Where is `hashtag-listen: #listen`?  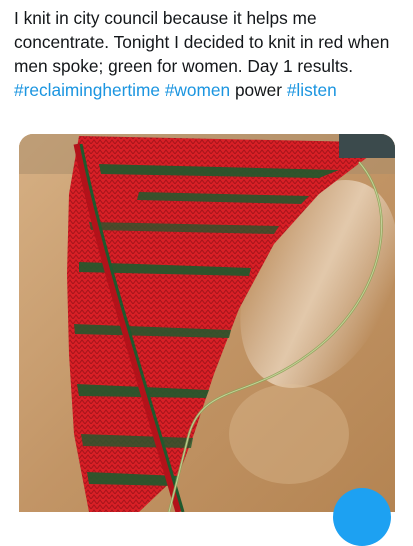 hashtag-listen: #listen is located at coordinates (312, 90).